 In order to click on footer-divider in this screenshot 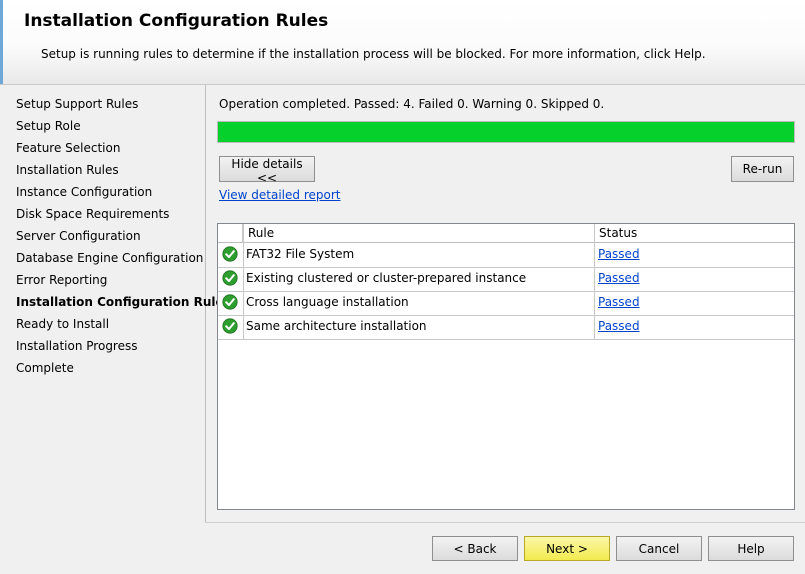, I will do `click(505, 522)`.